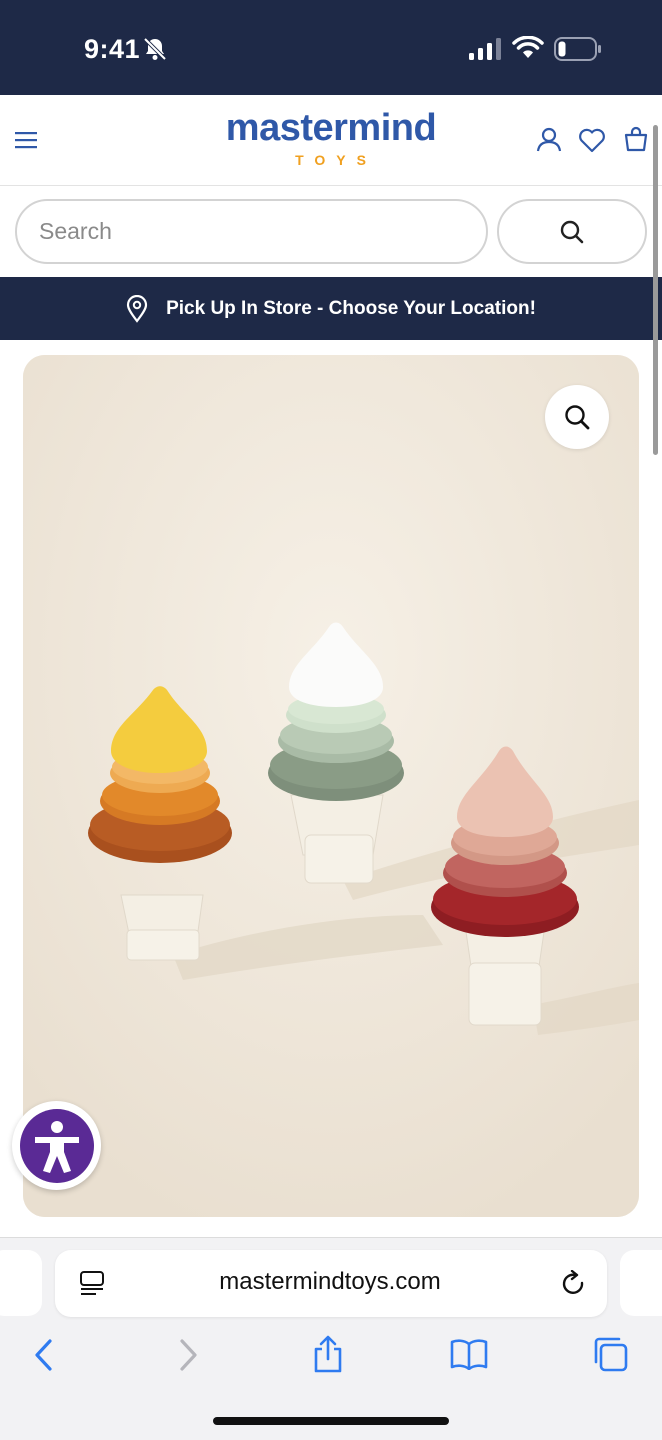 The image size is (662, 1440). Describe the element at coordinates (336, 160) in the screenshot. I see `logo-subtitle: TOYS` at that location.